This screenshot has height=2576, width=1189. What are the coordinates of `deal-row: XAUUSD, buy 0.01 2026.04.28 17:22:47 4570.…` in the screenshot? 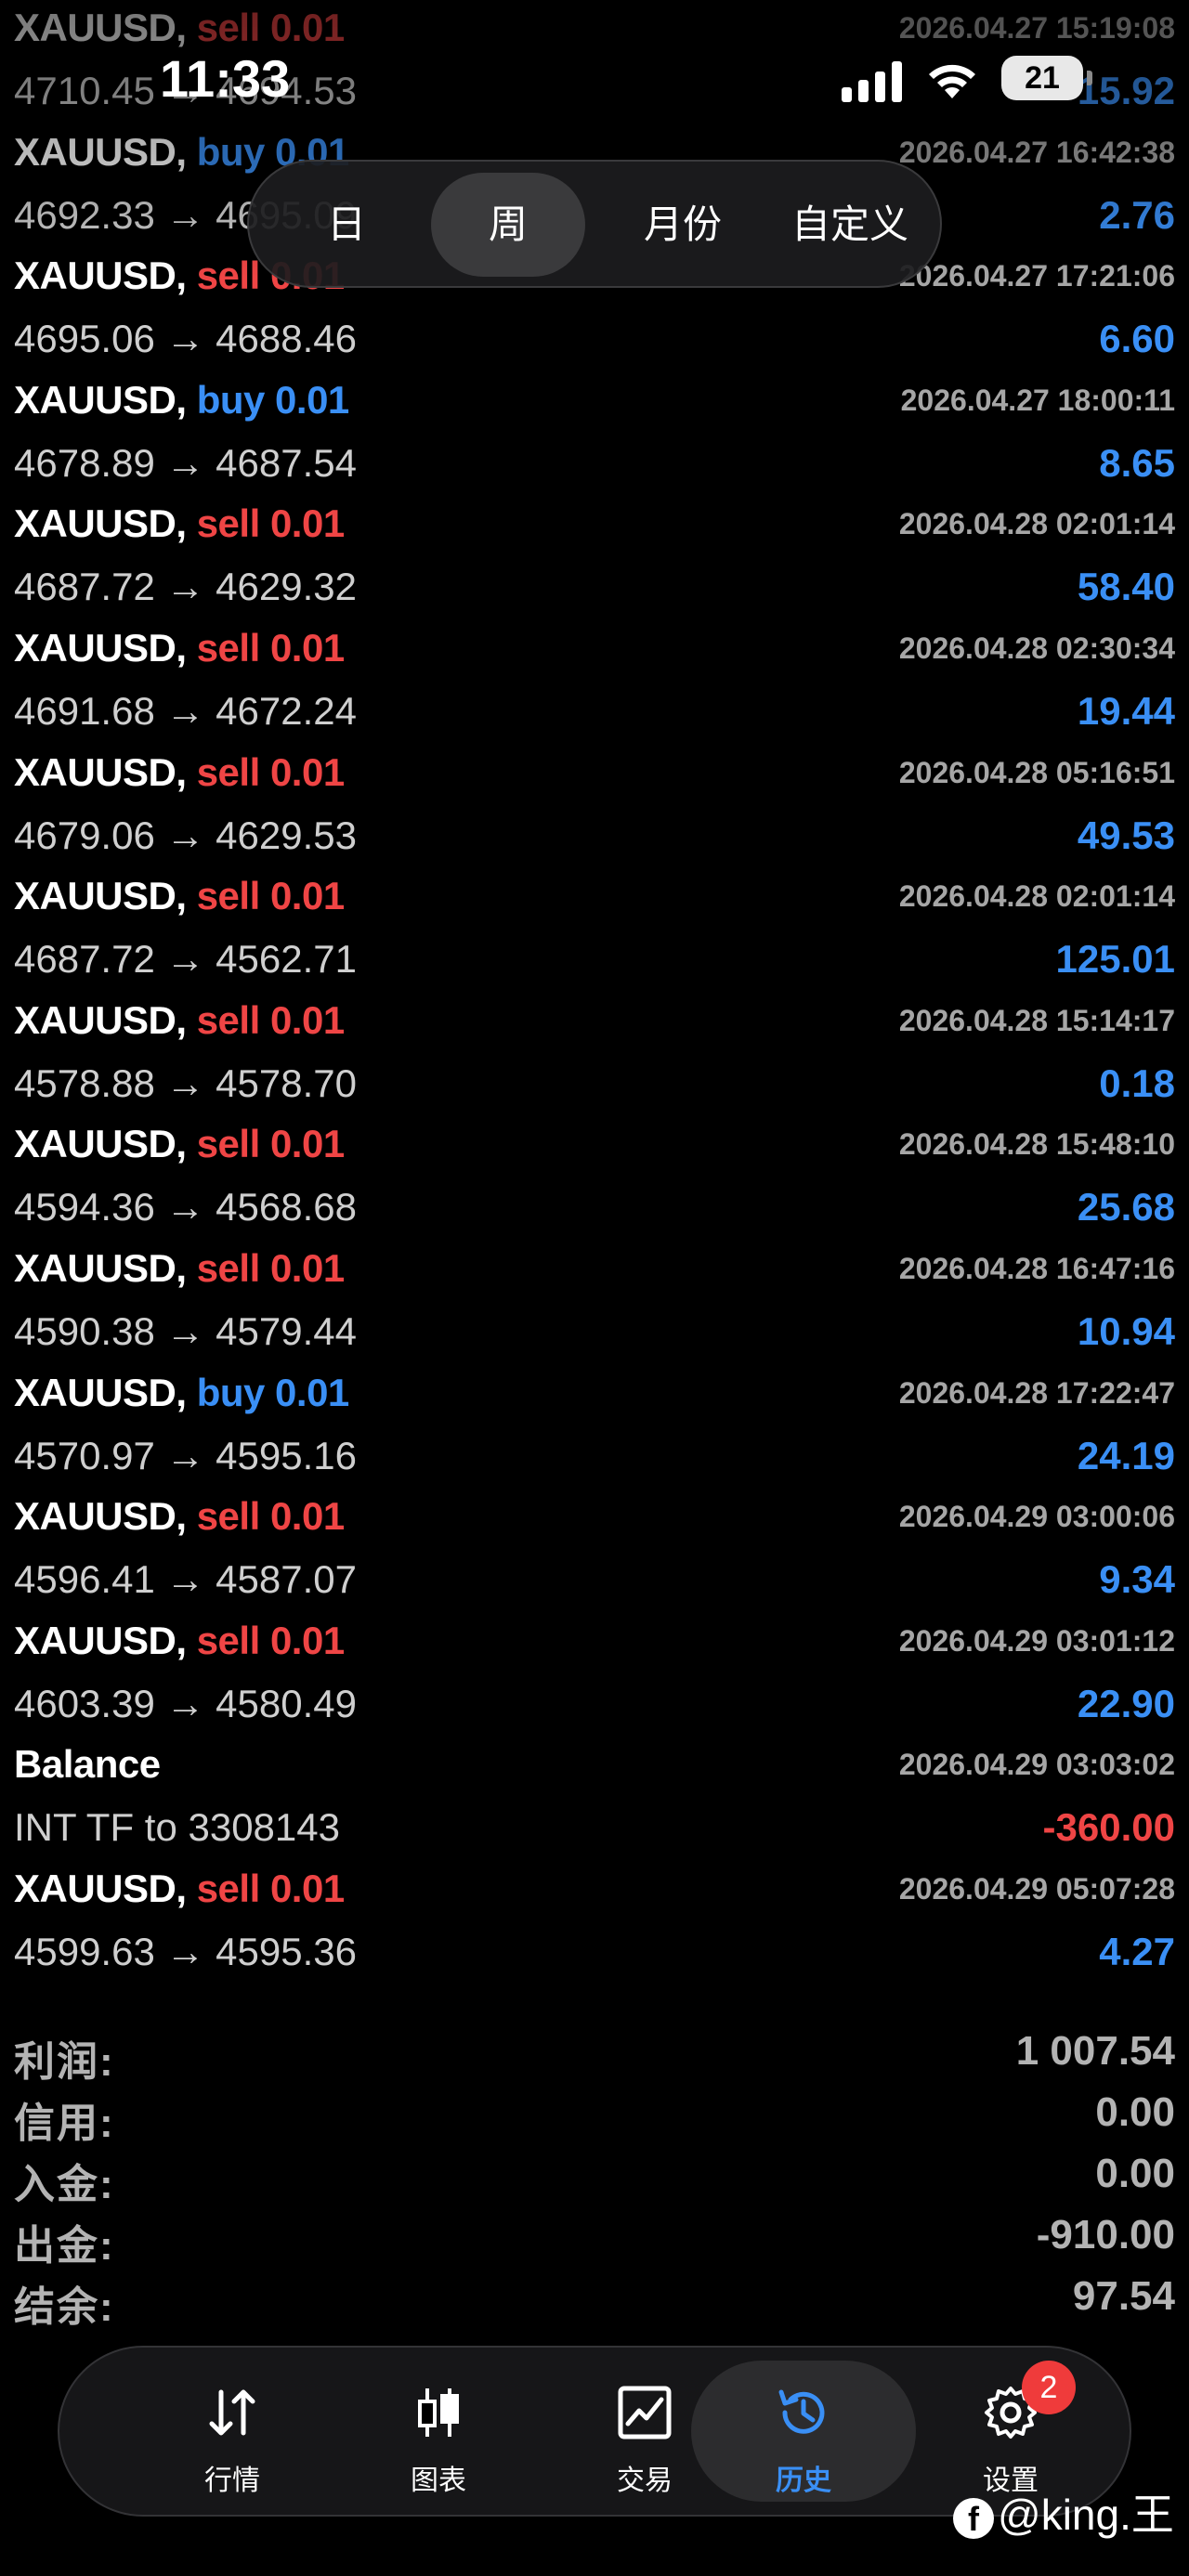 It's located at (594, 1428).